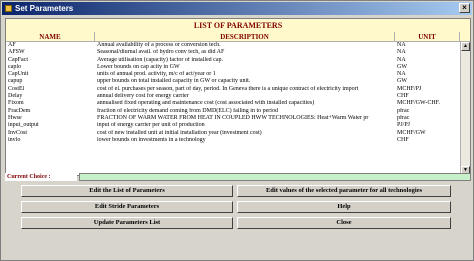 This screenshot has height=261, width=474. I want to click on cell-unit: MCHF/PJ, so click(409, 88).